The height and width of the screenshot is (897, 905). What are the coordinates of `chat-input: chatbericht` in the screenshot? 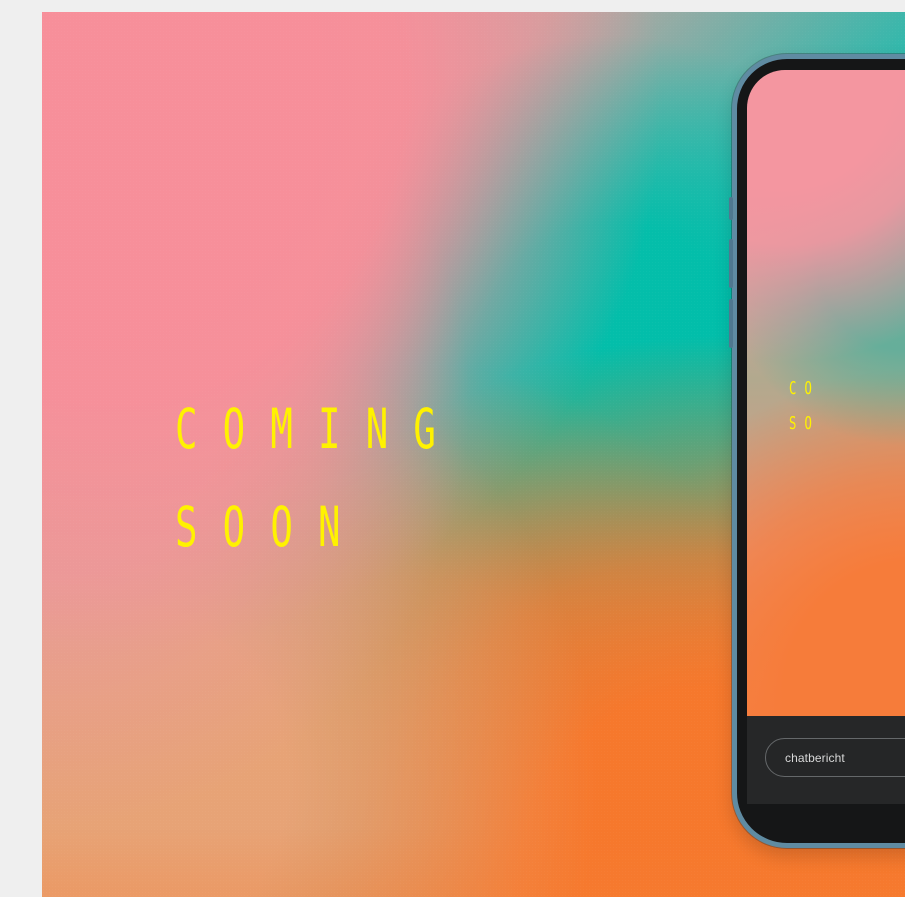 It's located at (835, 757).